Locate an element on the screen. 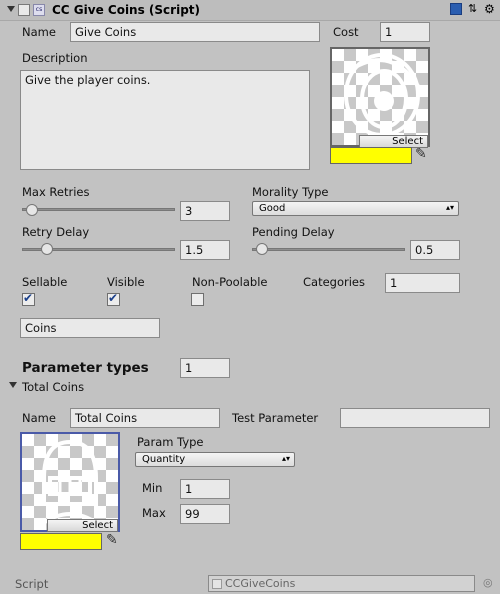 Image resolution: width=500 pixels, height=594 pixels. object-picker-icon: ◎ is located at coordinates (488, 582).